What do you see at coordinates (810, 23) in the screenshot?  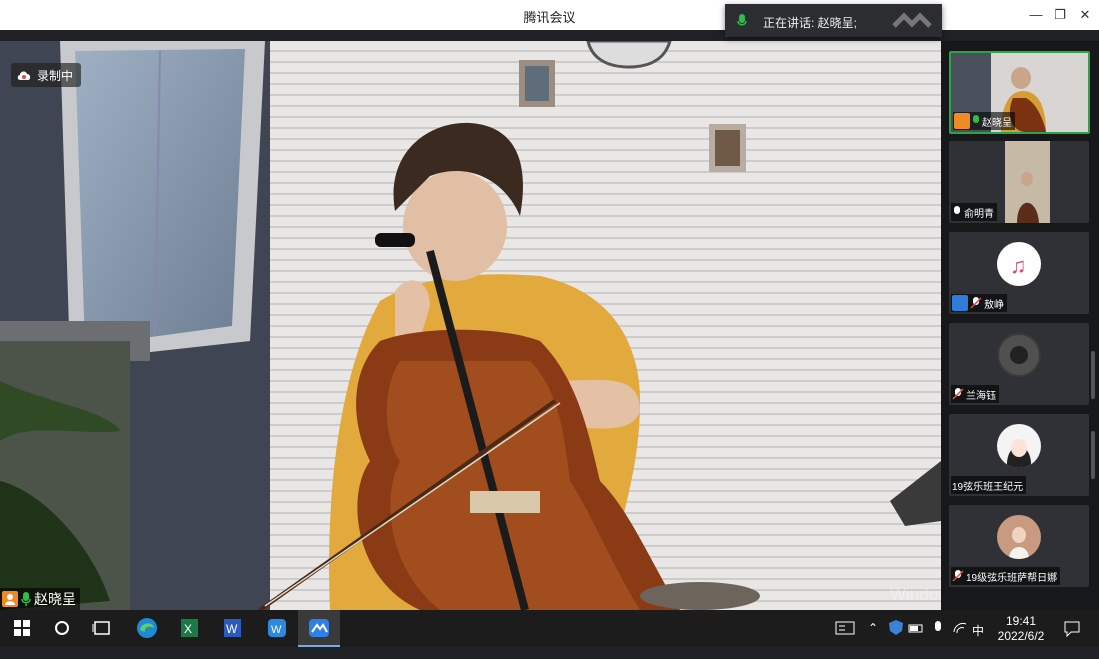 I see `speaking-label: 正在讲话: 赵晓呈;` at bounding box center [810, 23].